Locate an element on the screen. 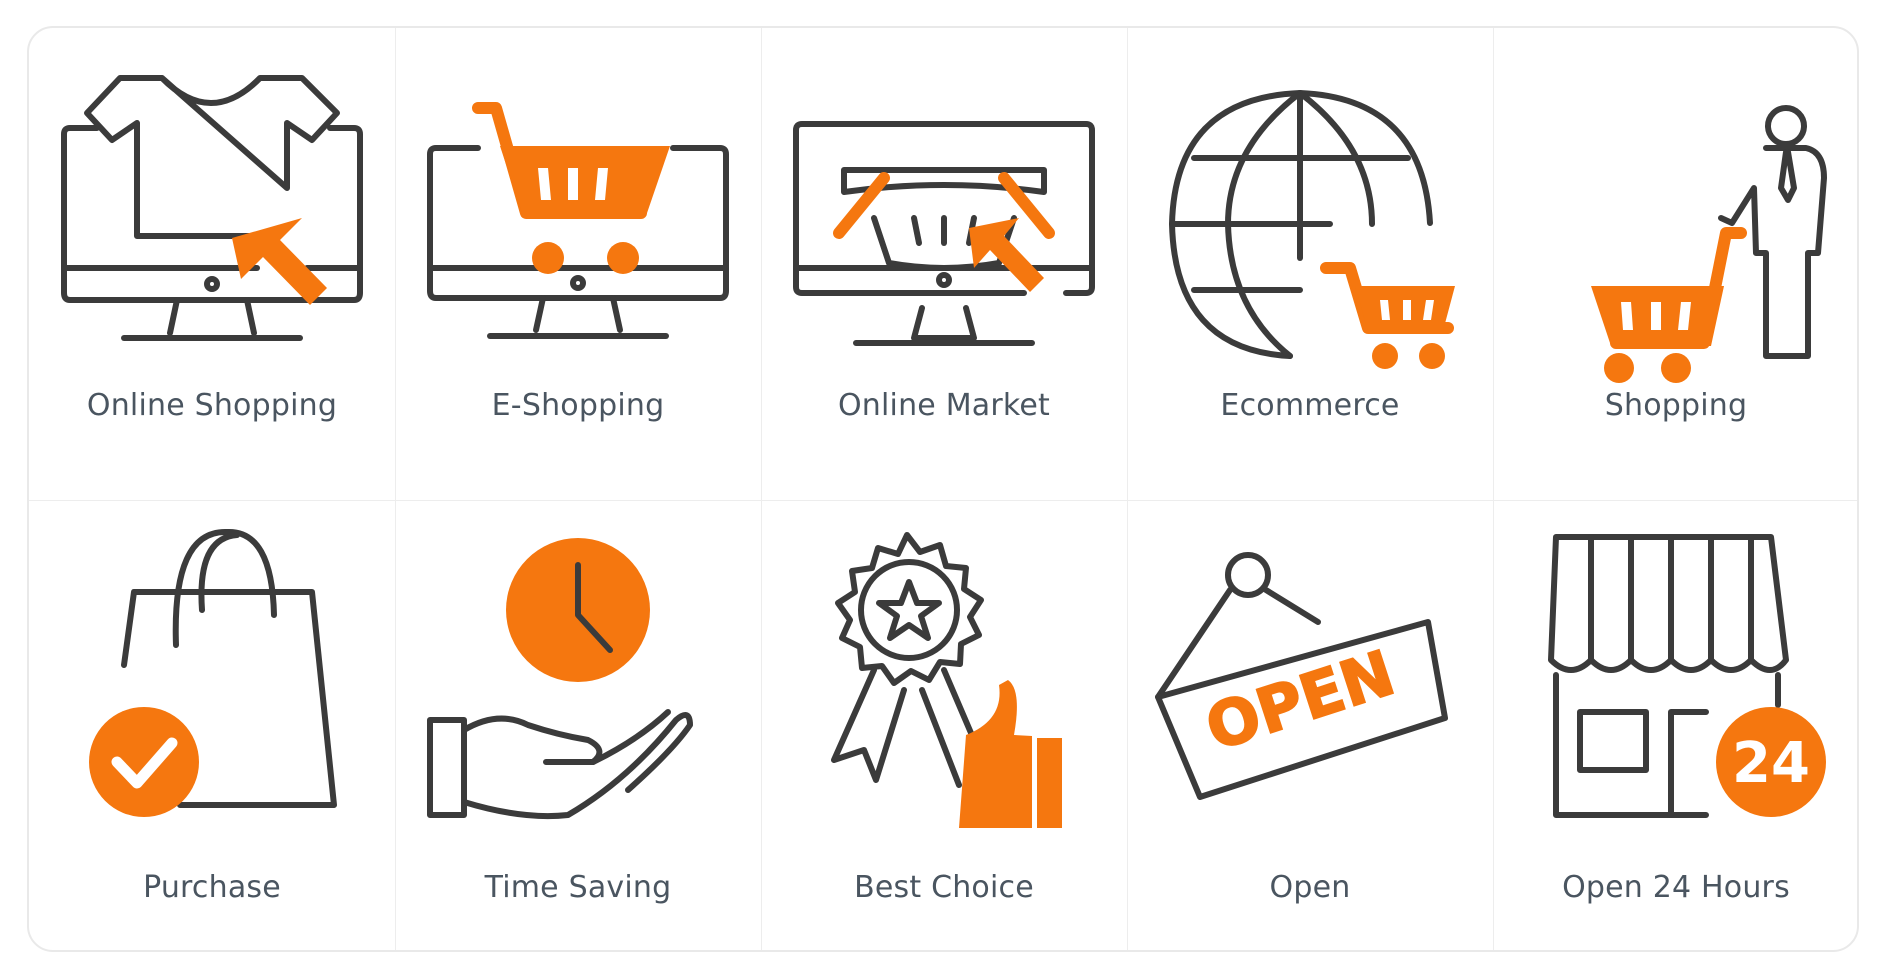  icon-cell-online-market: Online Market is located at coordinates (944, 264).